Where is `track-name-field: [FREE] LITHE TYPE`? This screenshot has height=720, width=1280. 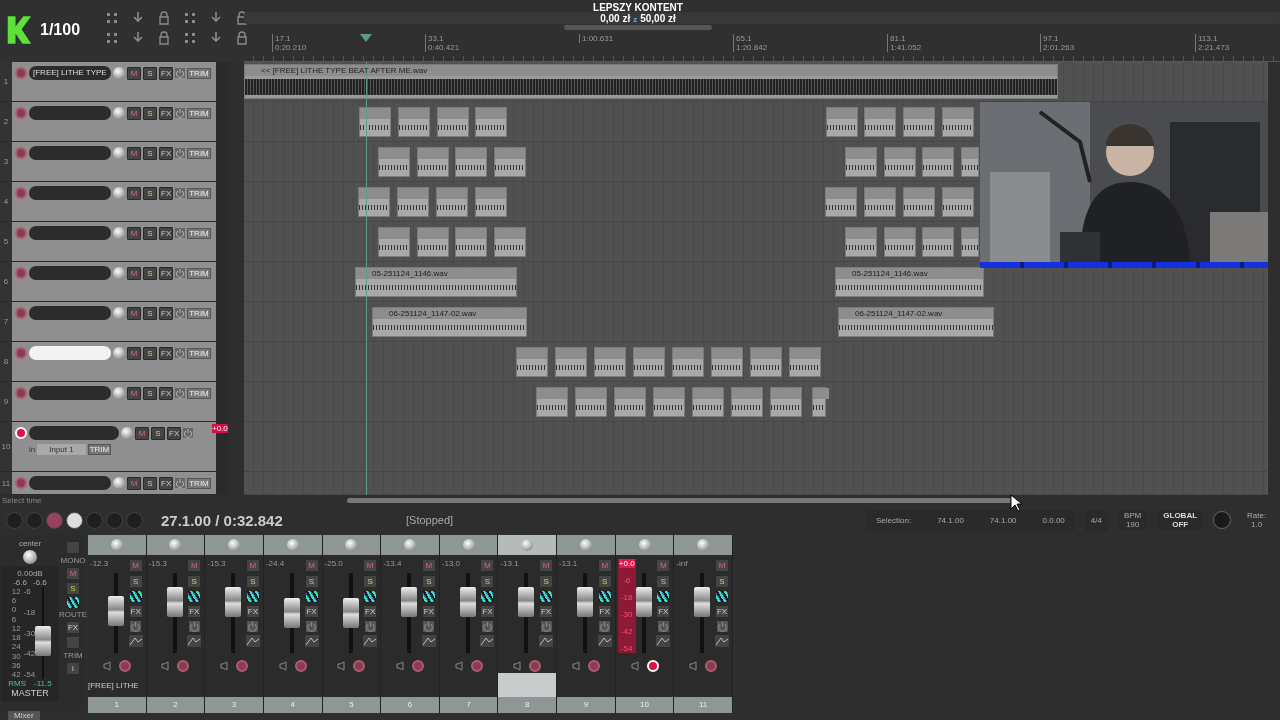 track-name-field: [FREE] LITHE TYPE is located at coordinates (70, 73).